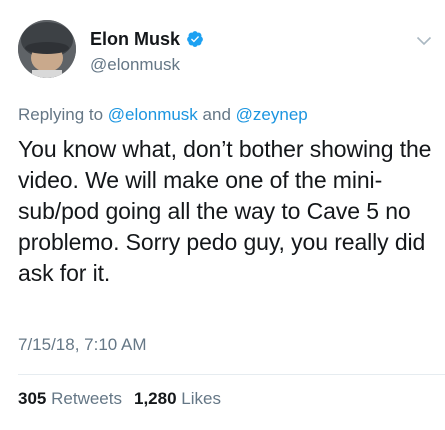 This screenshot has width=445, height=430. I want to click on likes-label: Likes, so click(201, 398).